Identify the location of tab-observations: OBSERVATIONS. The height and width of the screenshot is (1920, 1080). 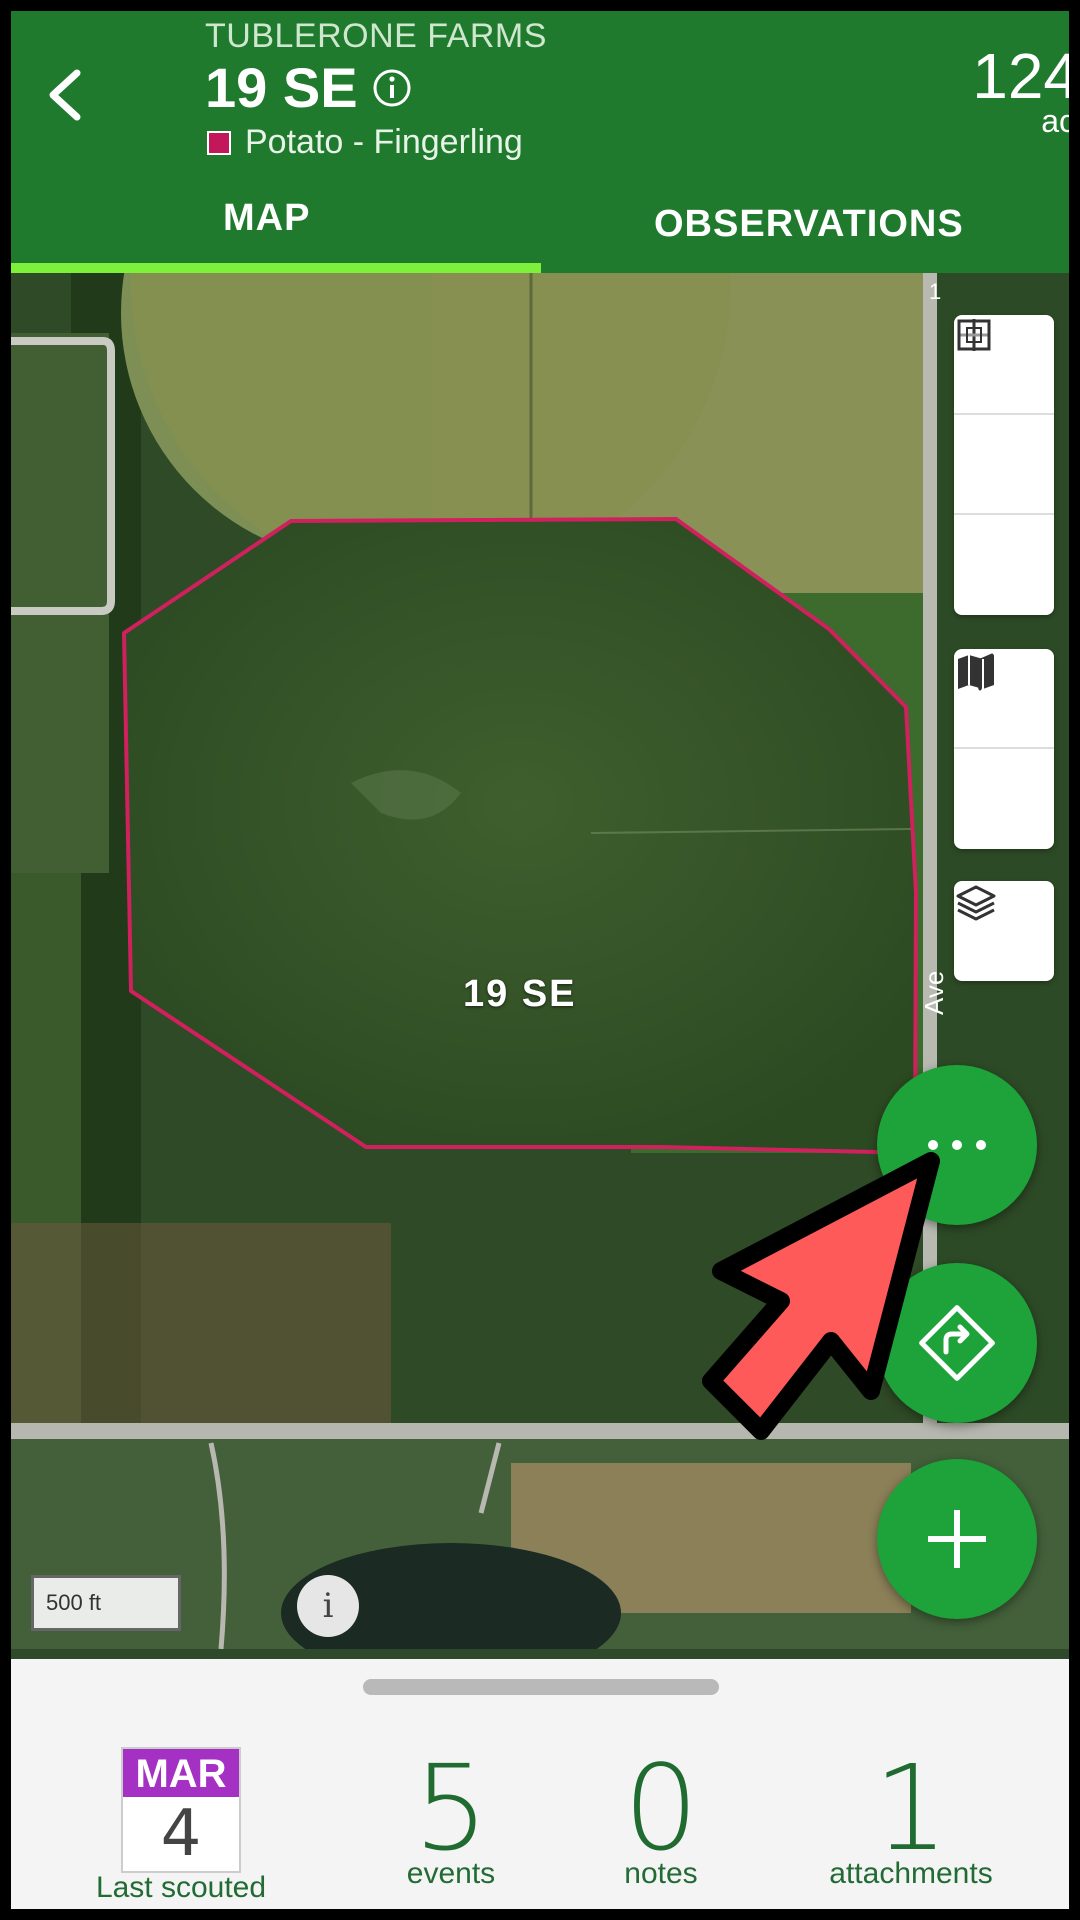
(809, 224).